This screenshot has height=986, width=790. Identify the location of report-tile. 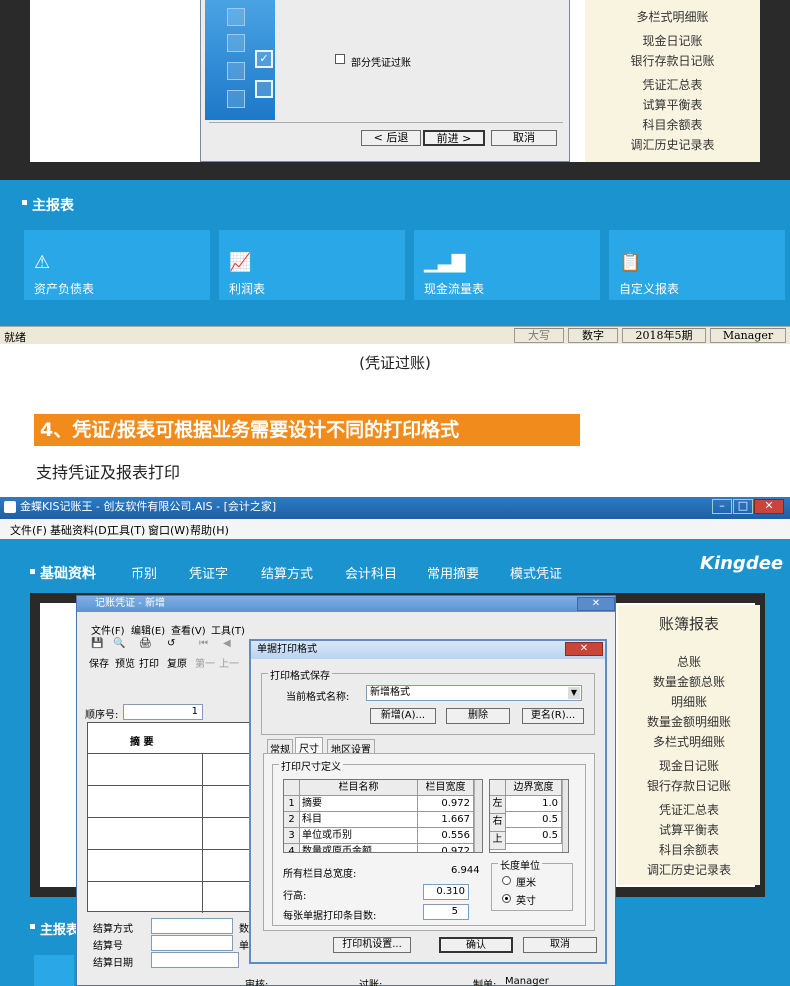
(54, 970).